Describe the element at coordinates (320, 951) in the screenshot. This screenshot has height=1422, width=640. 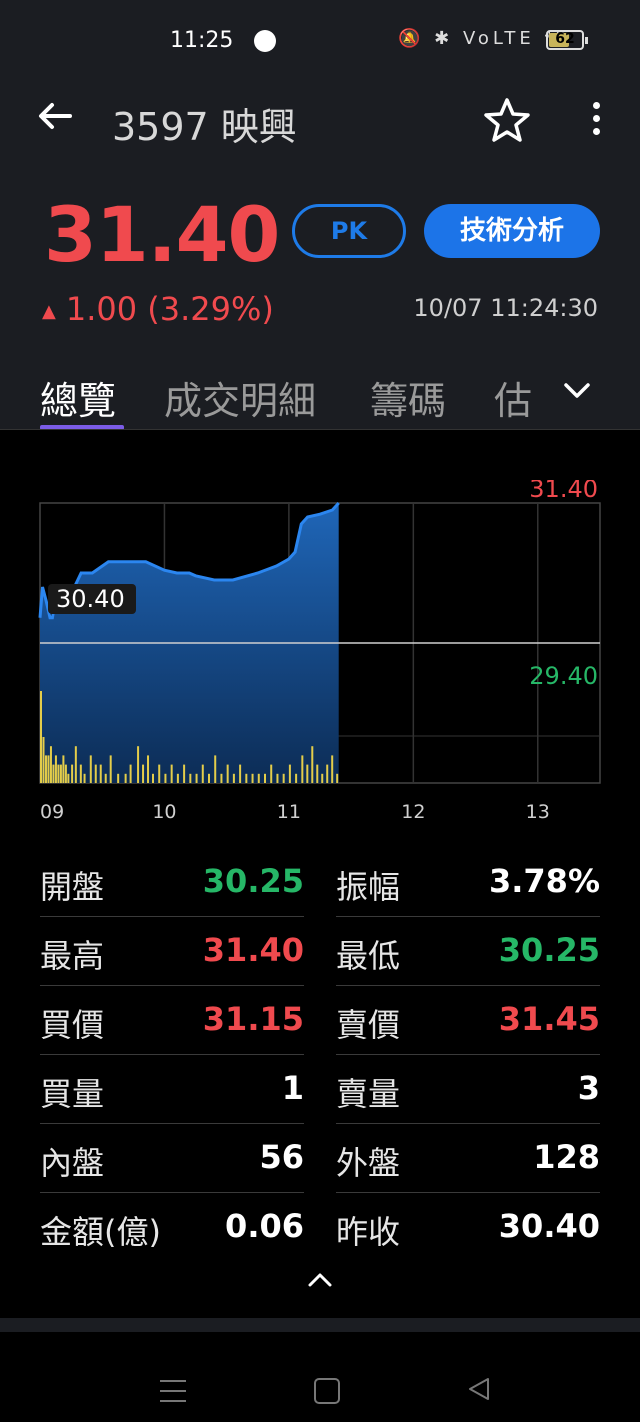
I see `stats-row: 最高 31.40 最低 30.25` at that location.